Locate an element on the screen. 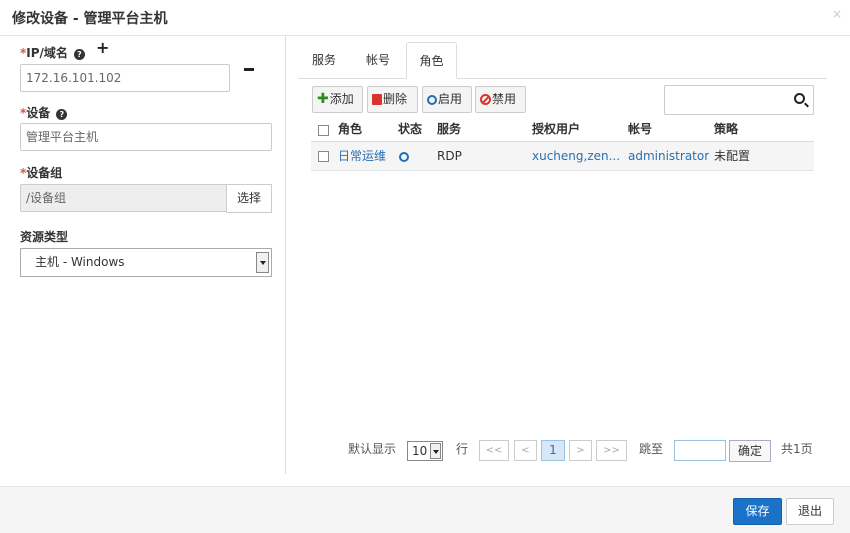 This screenshot has height=533, width=850. header-service: 服务 is located at coordinates (449, 129).